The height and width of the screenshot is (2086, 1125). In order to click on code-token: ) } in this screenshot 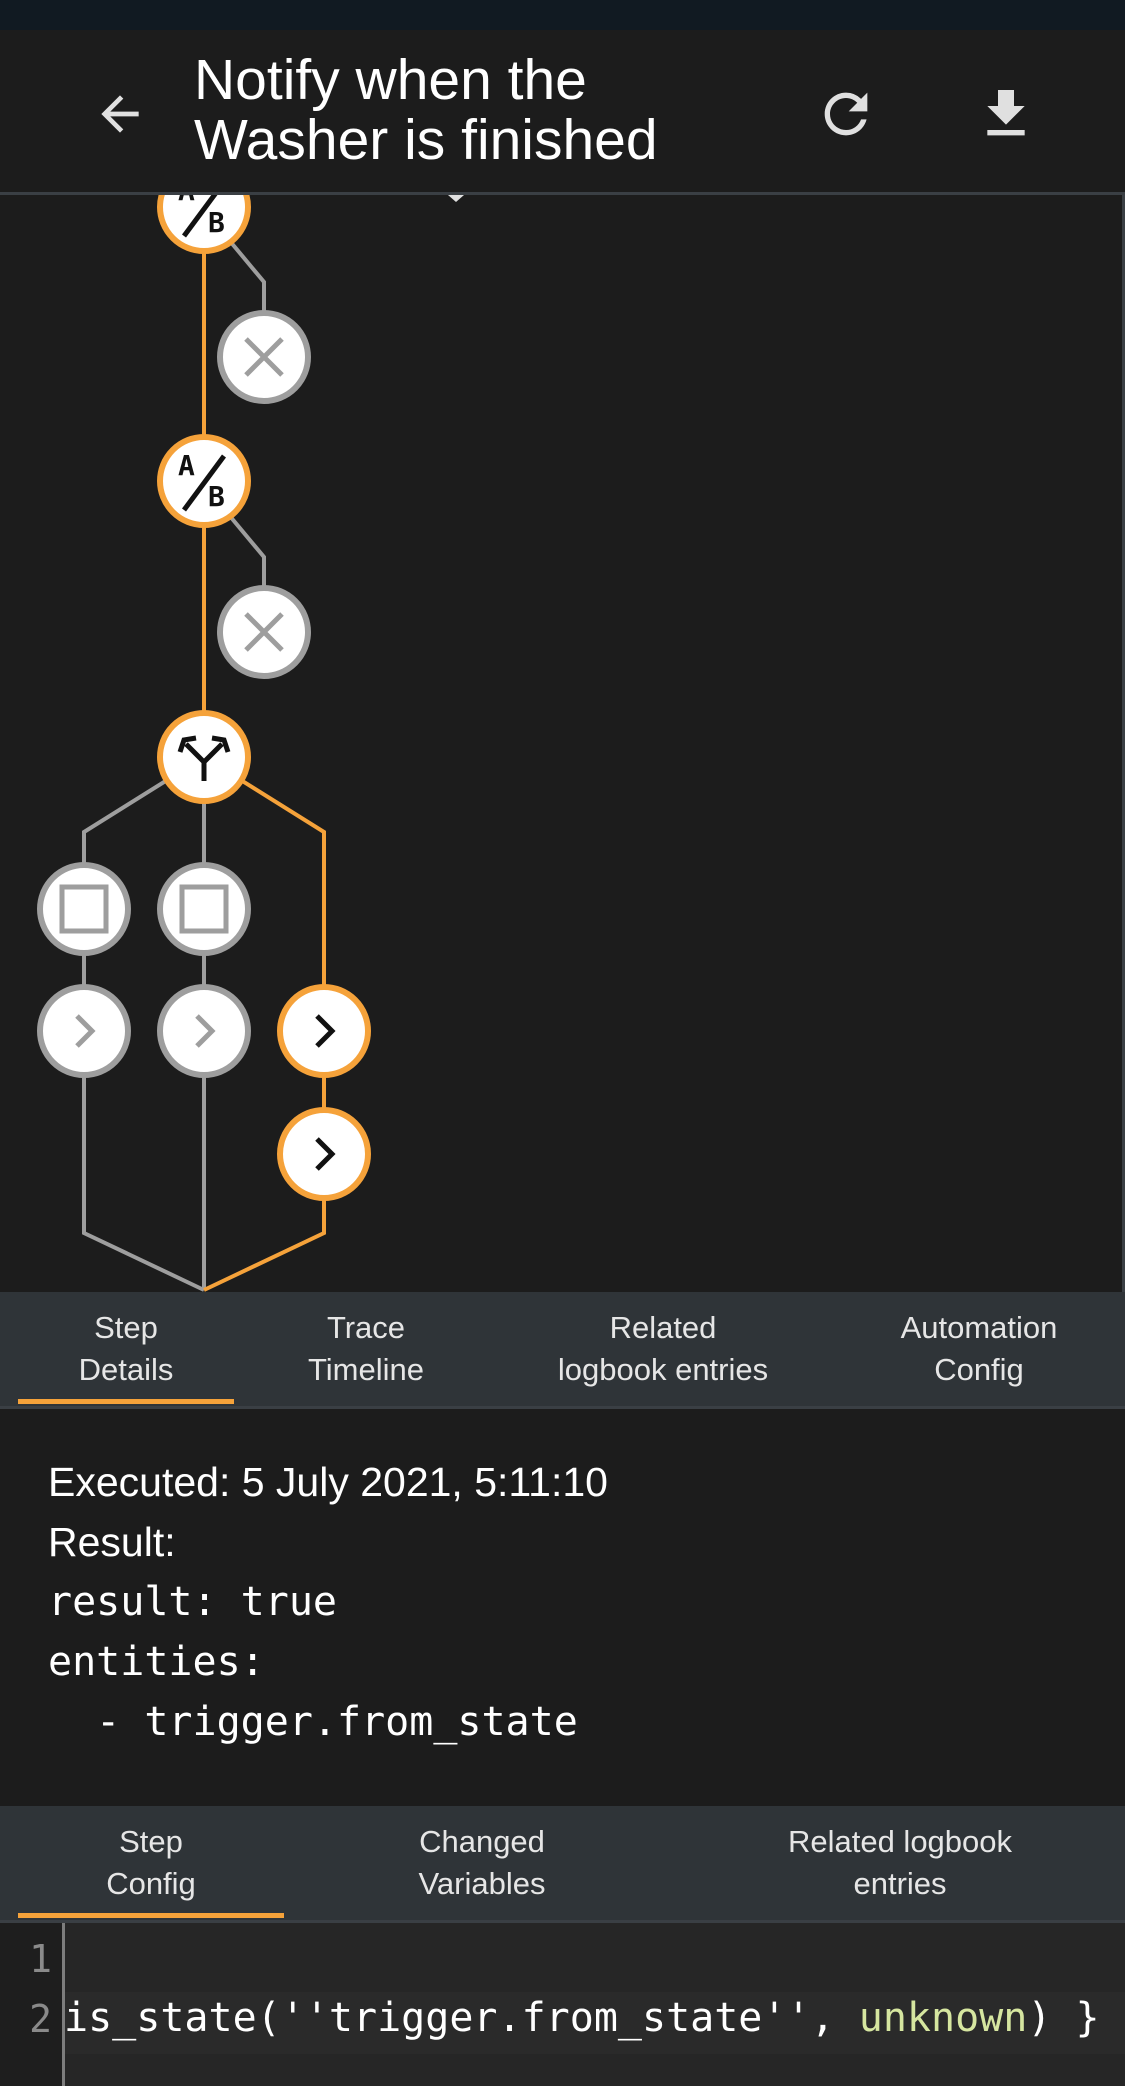, I will do `click(1063, 2018)`.